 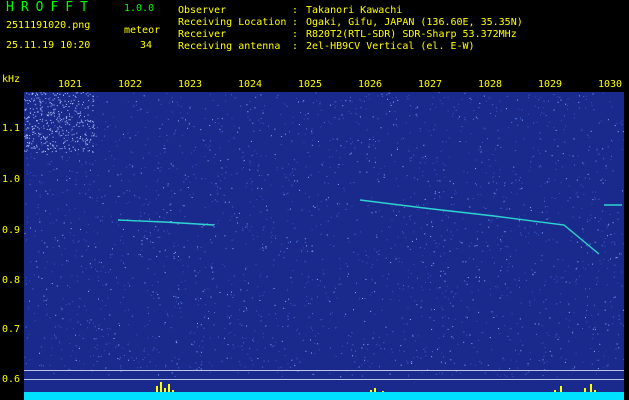 I want to click on antenna-label: Receiving antenna, so click(x=229, y=46).